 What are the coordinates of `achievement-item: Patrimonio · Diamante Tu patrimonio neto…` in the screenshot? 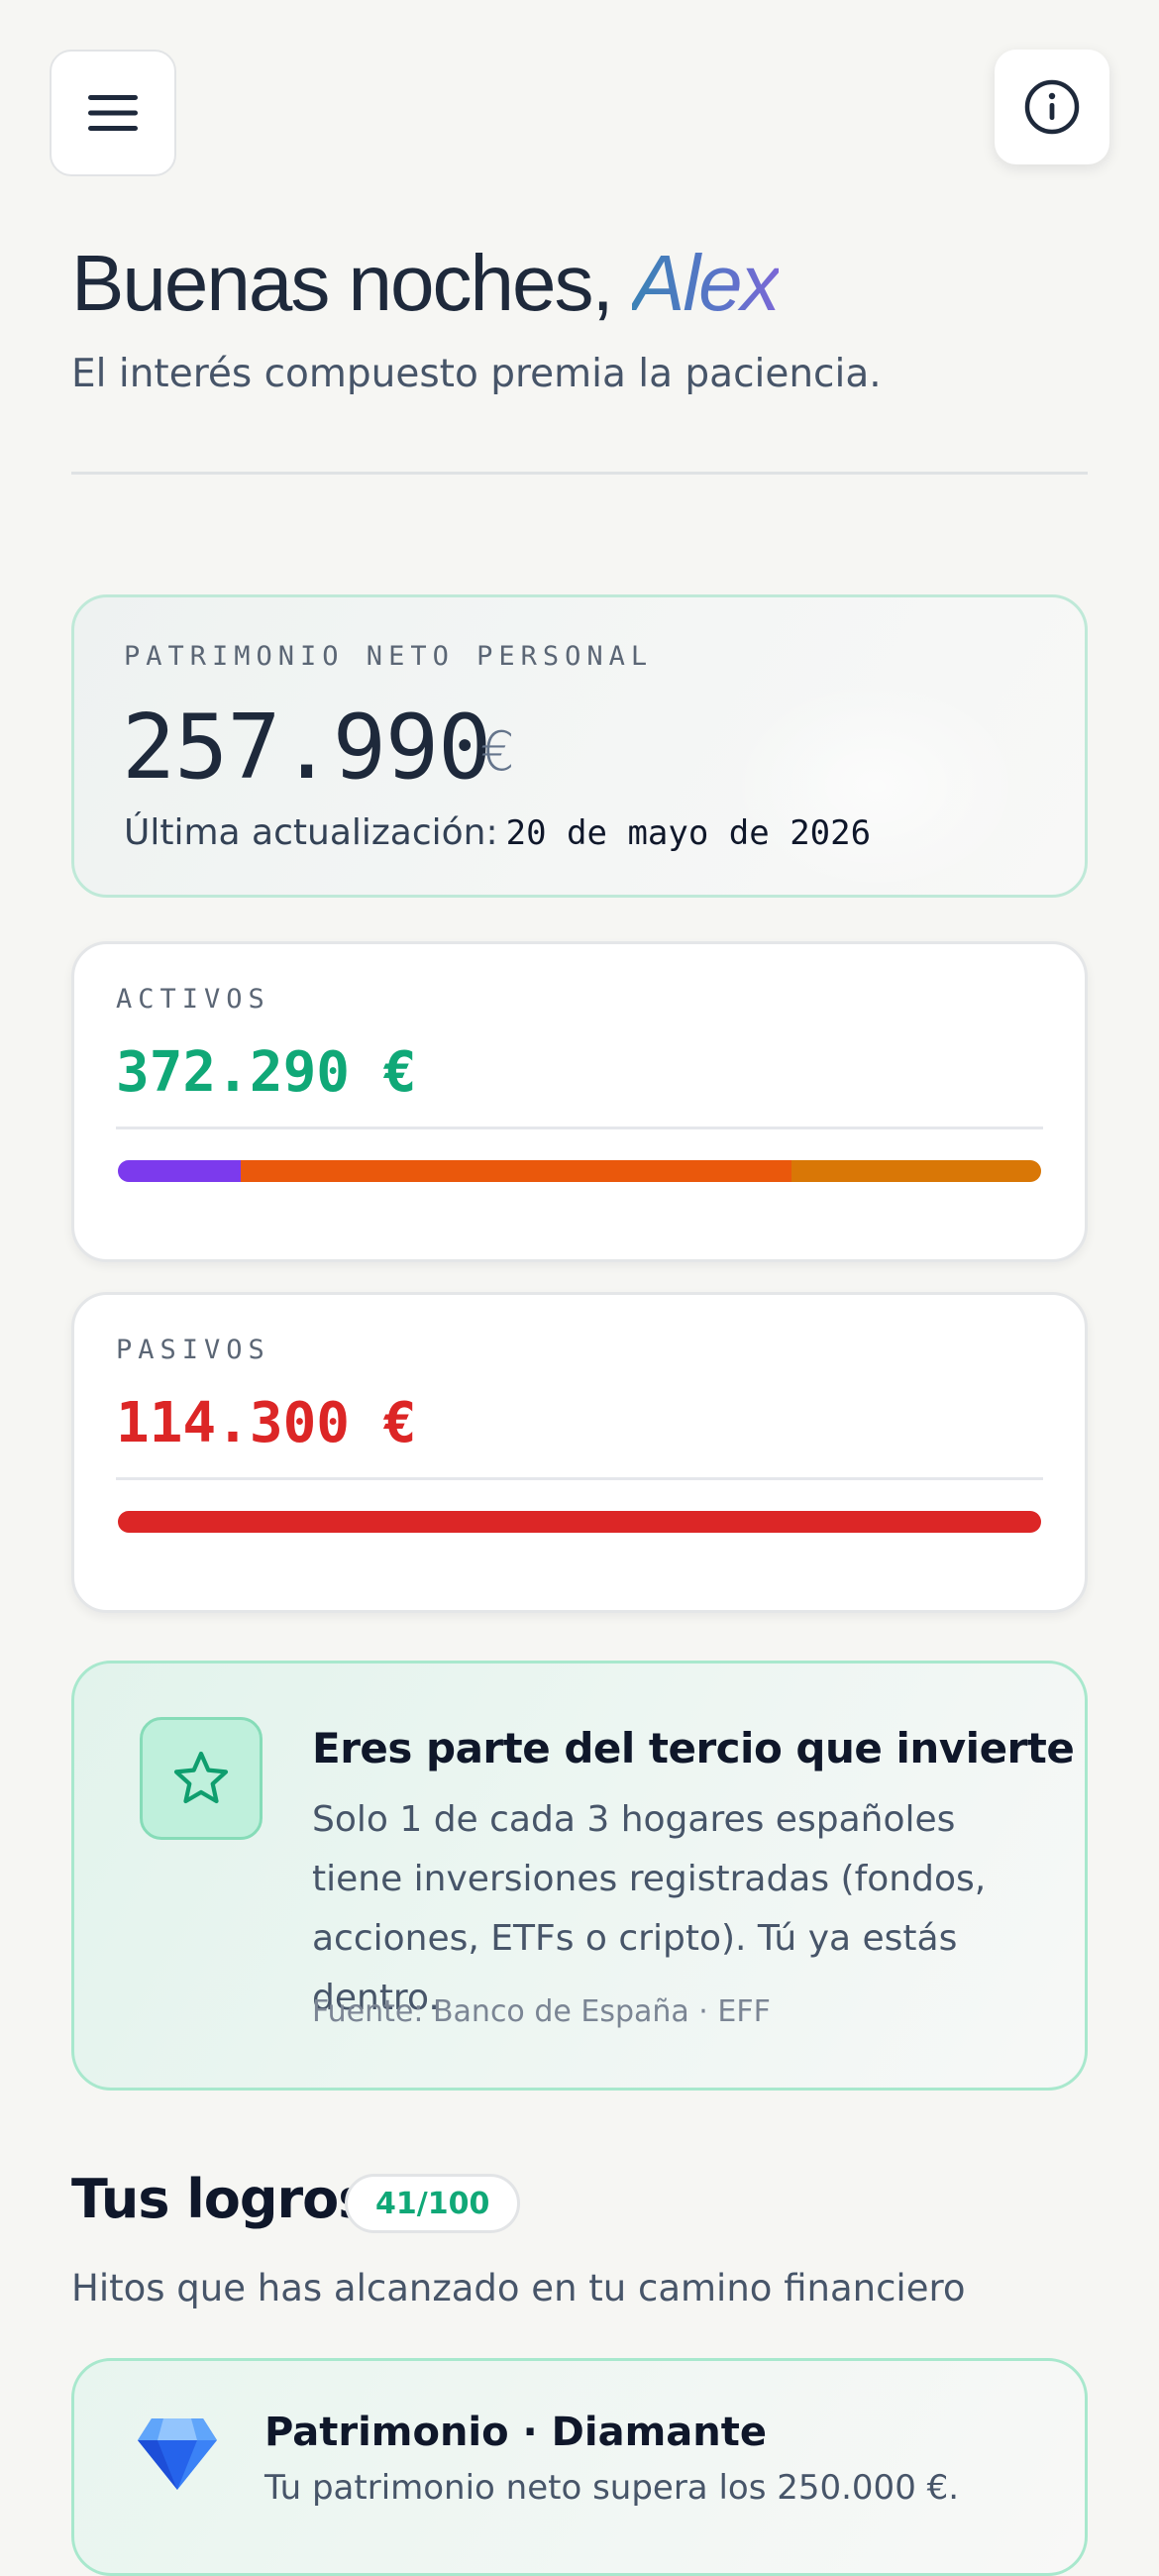 It's located at (579, 2467).